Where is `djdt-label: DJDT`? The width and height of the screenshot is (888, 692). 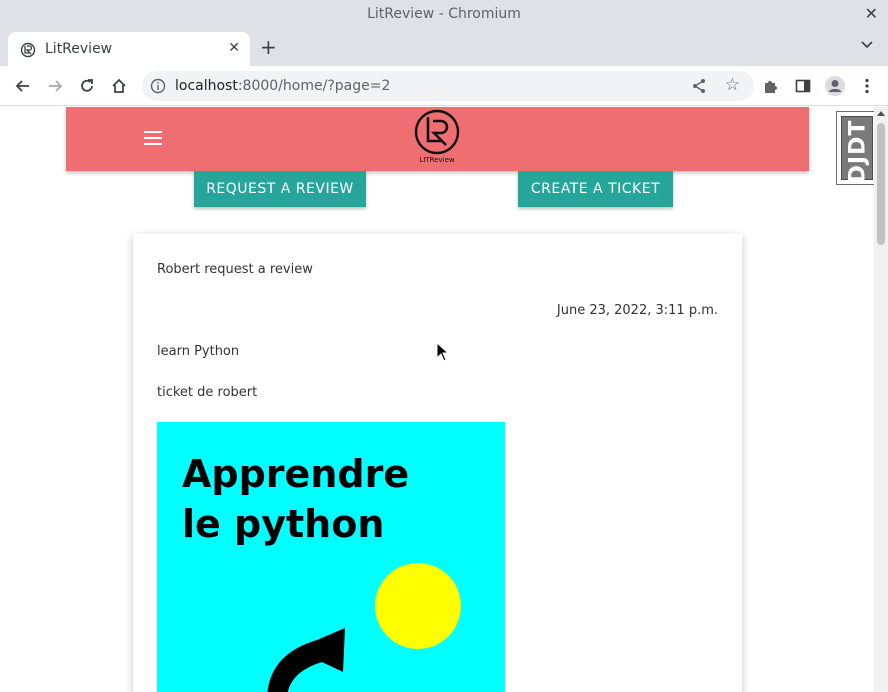 djdt-label: DJDT is located at coordinates (858, 151).